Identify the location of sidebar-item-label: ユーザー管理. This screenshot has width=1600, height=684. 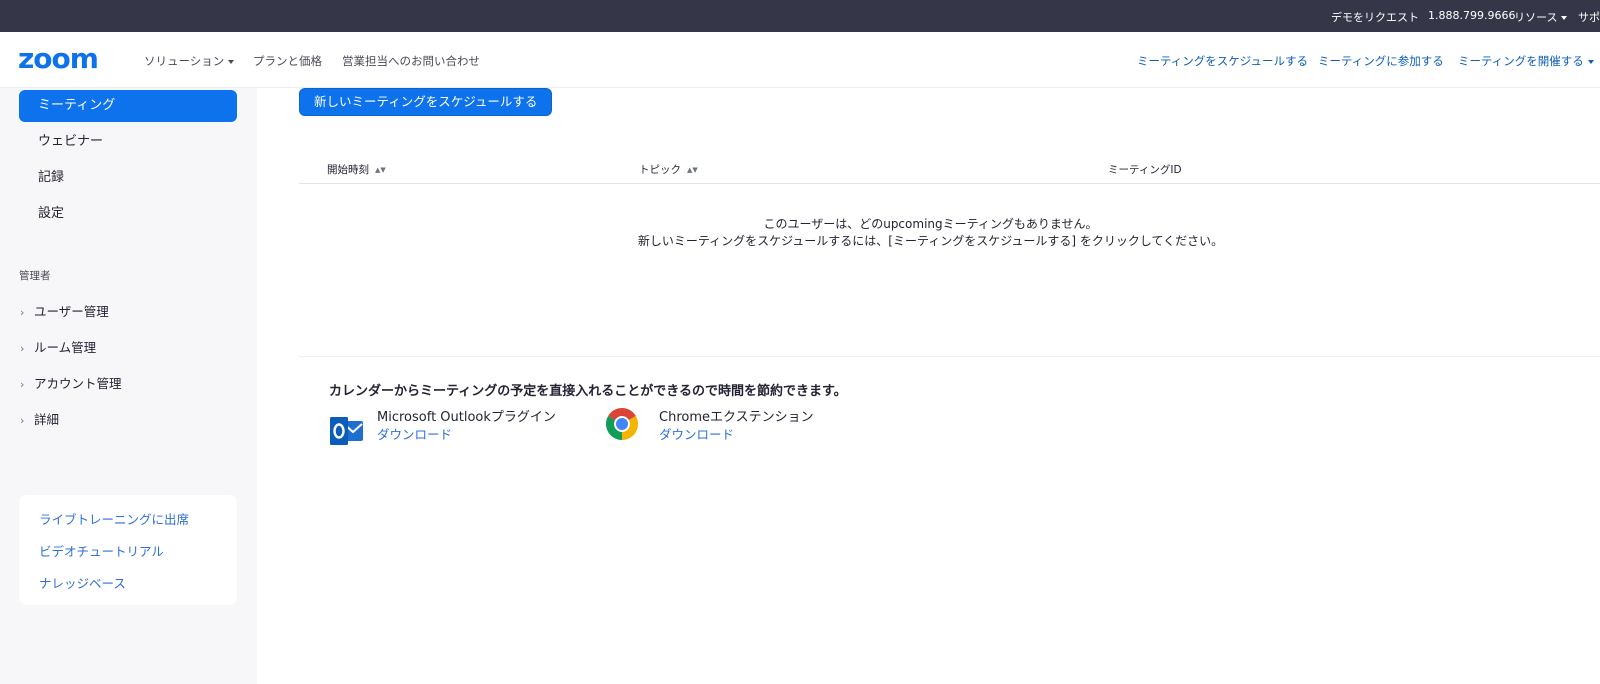
(71, 311).